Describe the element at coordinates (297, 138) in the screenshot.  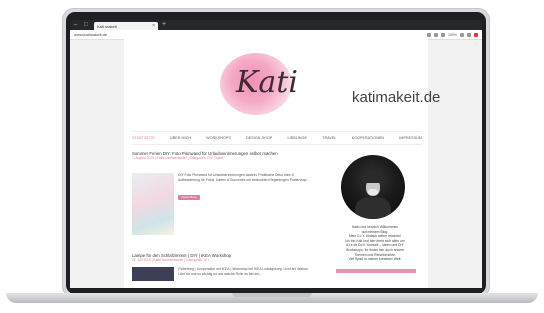
I see `nav-item-lieblinge: LIEBLINGE` at that location.